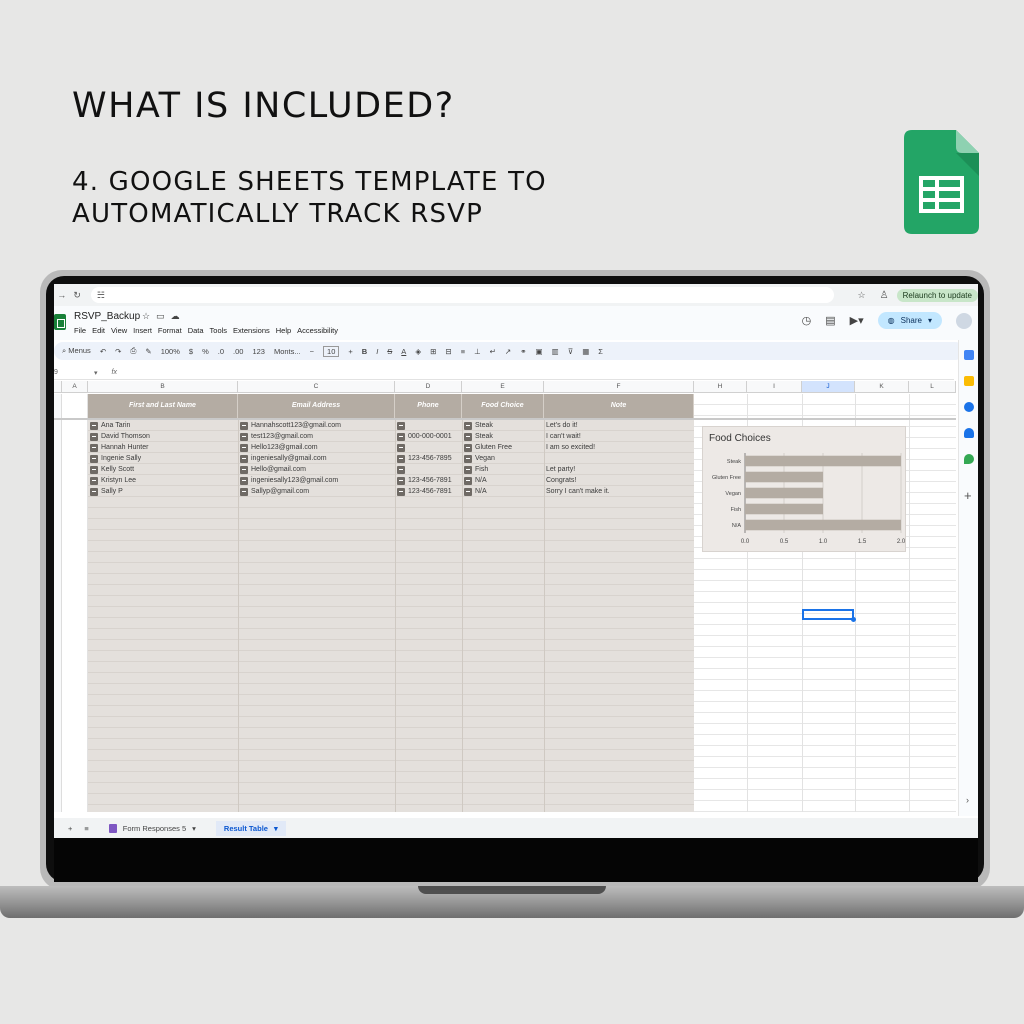  Describe the element at coordinates (428, 387) in the screenshot. I see `column-header-d: D` at that location.